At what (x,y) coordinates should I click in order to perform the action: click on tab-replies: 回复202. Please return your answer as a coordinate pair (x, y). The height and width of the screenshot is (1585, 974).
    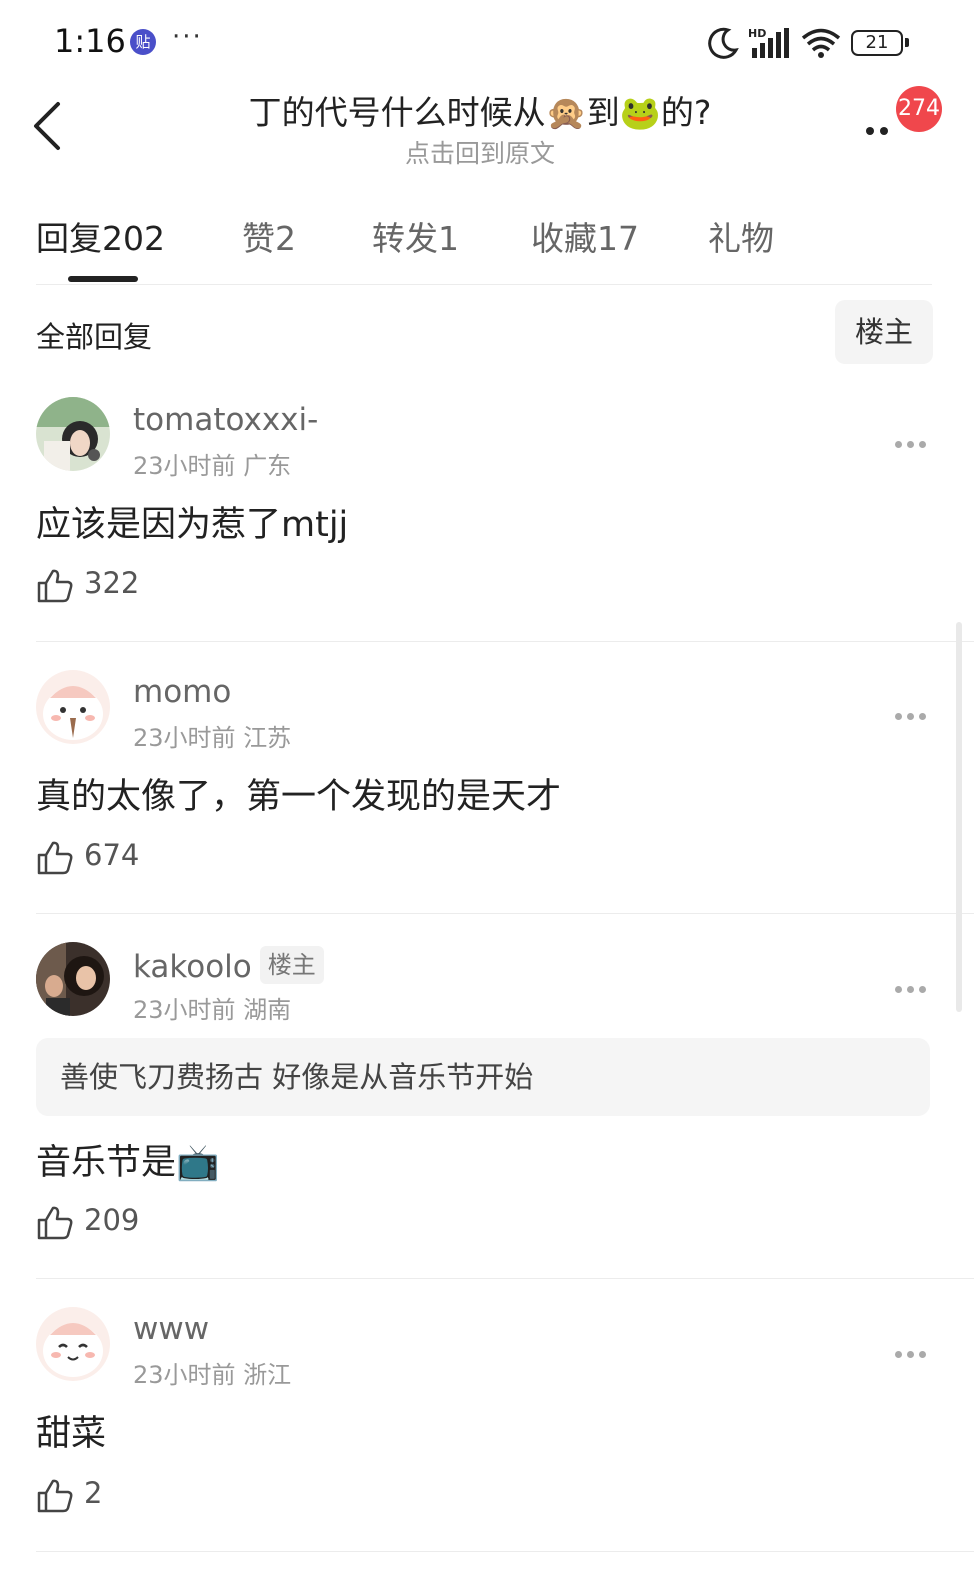
    Looking at the image, I should click on (100, 236).